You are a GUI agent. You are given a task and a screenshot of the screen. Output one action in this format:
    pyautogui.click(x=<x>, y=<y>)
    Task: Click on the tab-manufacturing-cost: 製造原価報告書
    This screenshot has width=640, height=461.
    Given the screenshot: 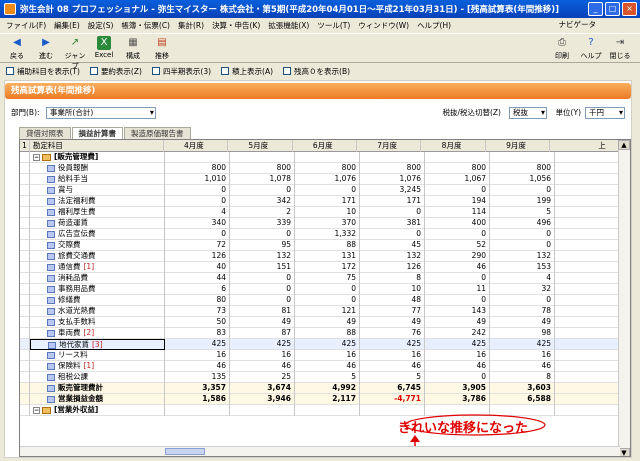 What is the action you would take?
    pyautogui.click(x=157, y=133)
    